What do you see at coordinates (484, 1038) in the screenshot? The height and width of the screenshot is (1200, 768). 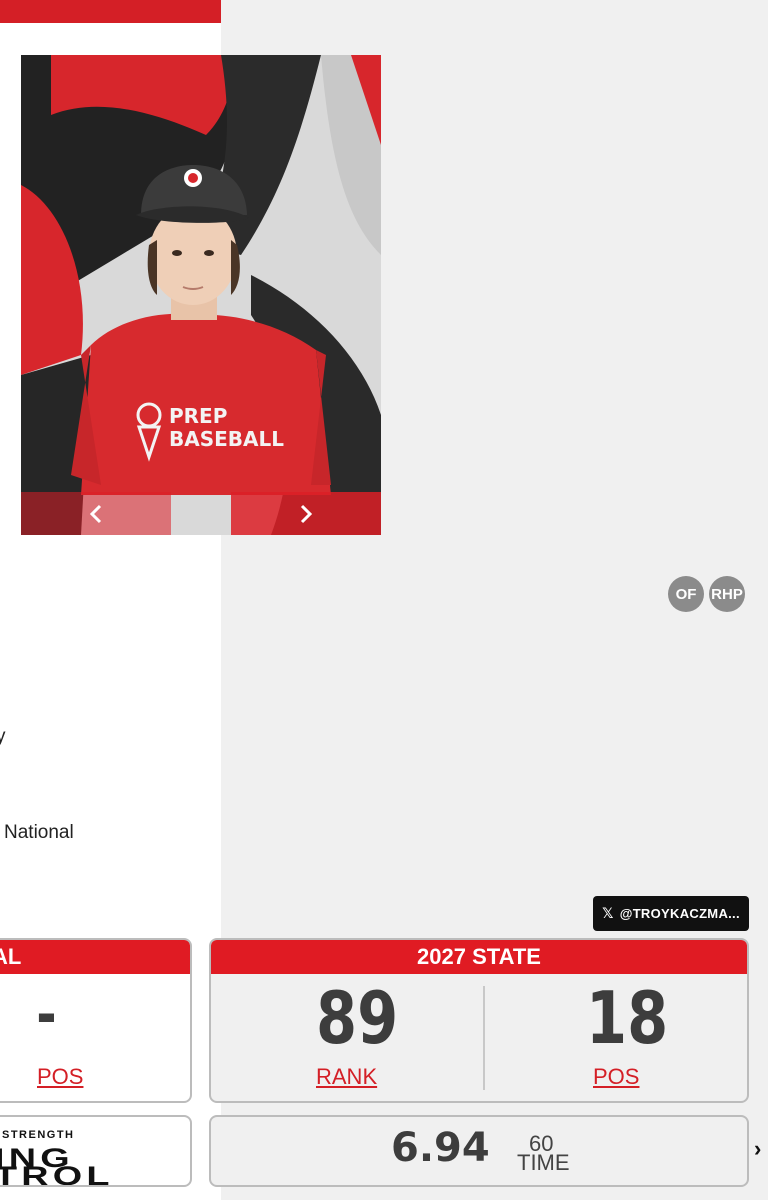 I see `card-divider` at bounding box center [484, 1038].